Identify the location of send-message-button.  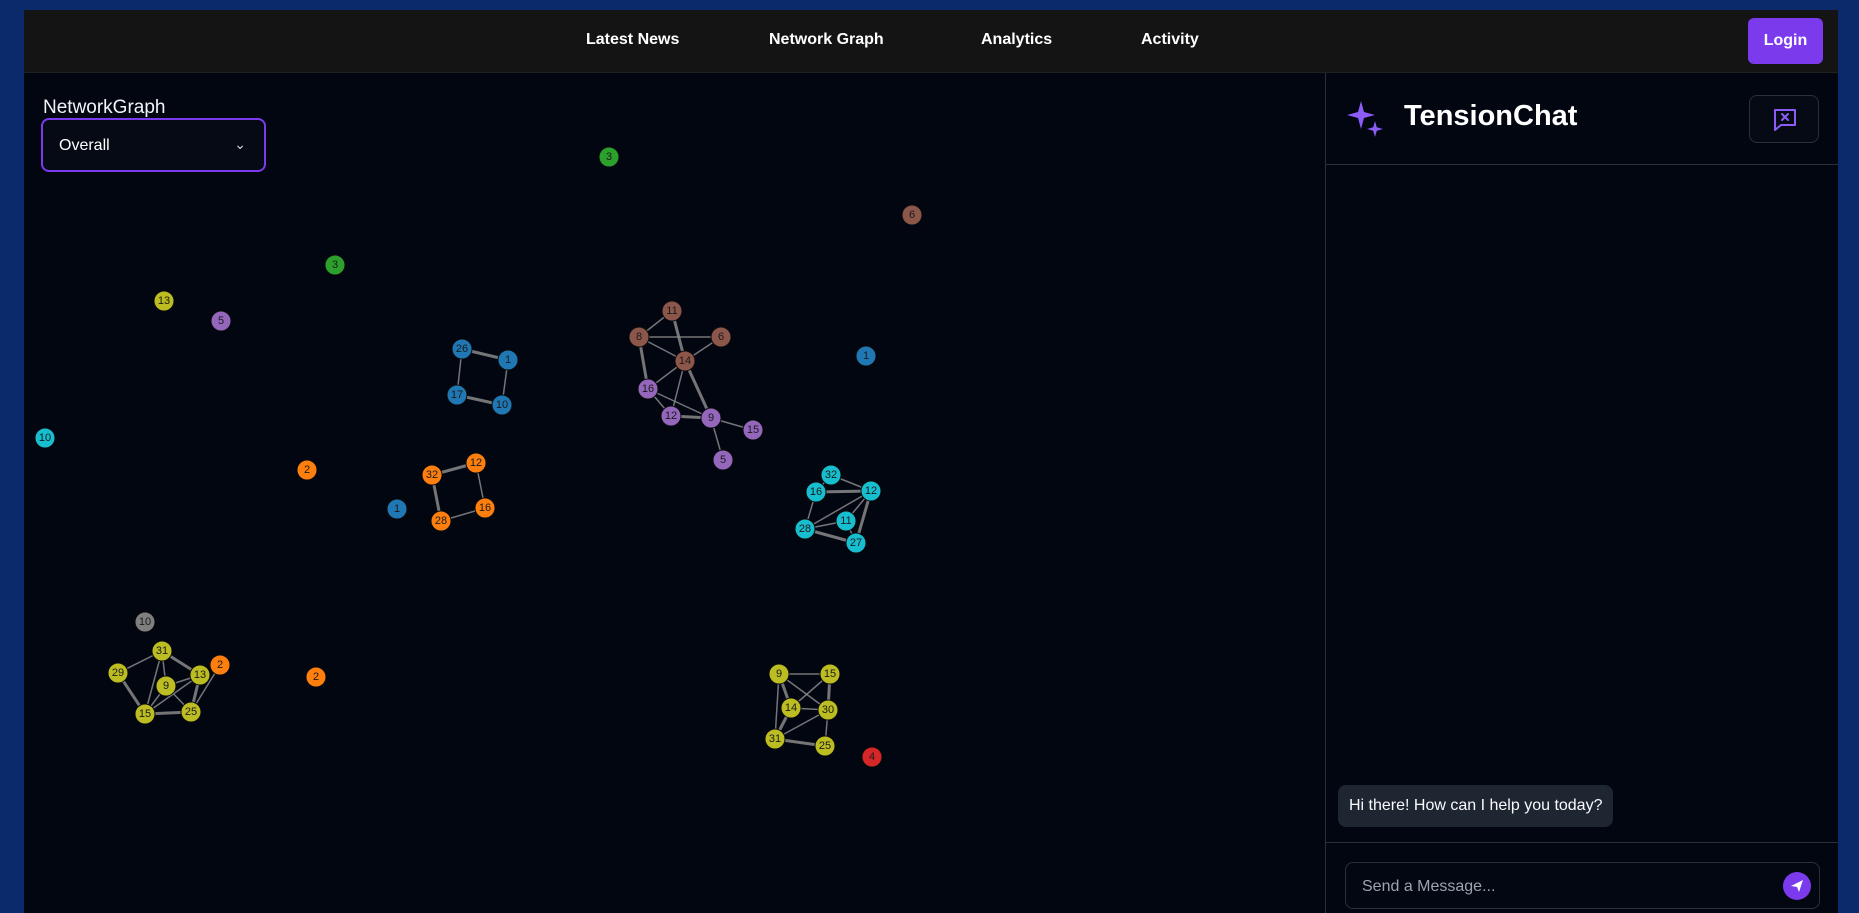
(1797, 886).